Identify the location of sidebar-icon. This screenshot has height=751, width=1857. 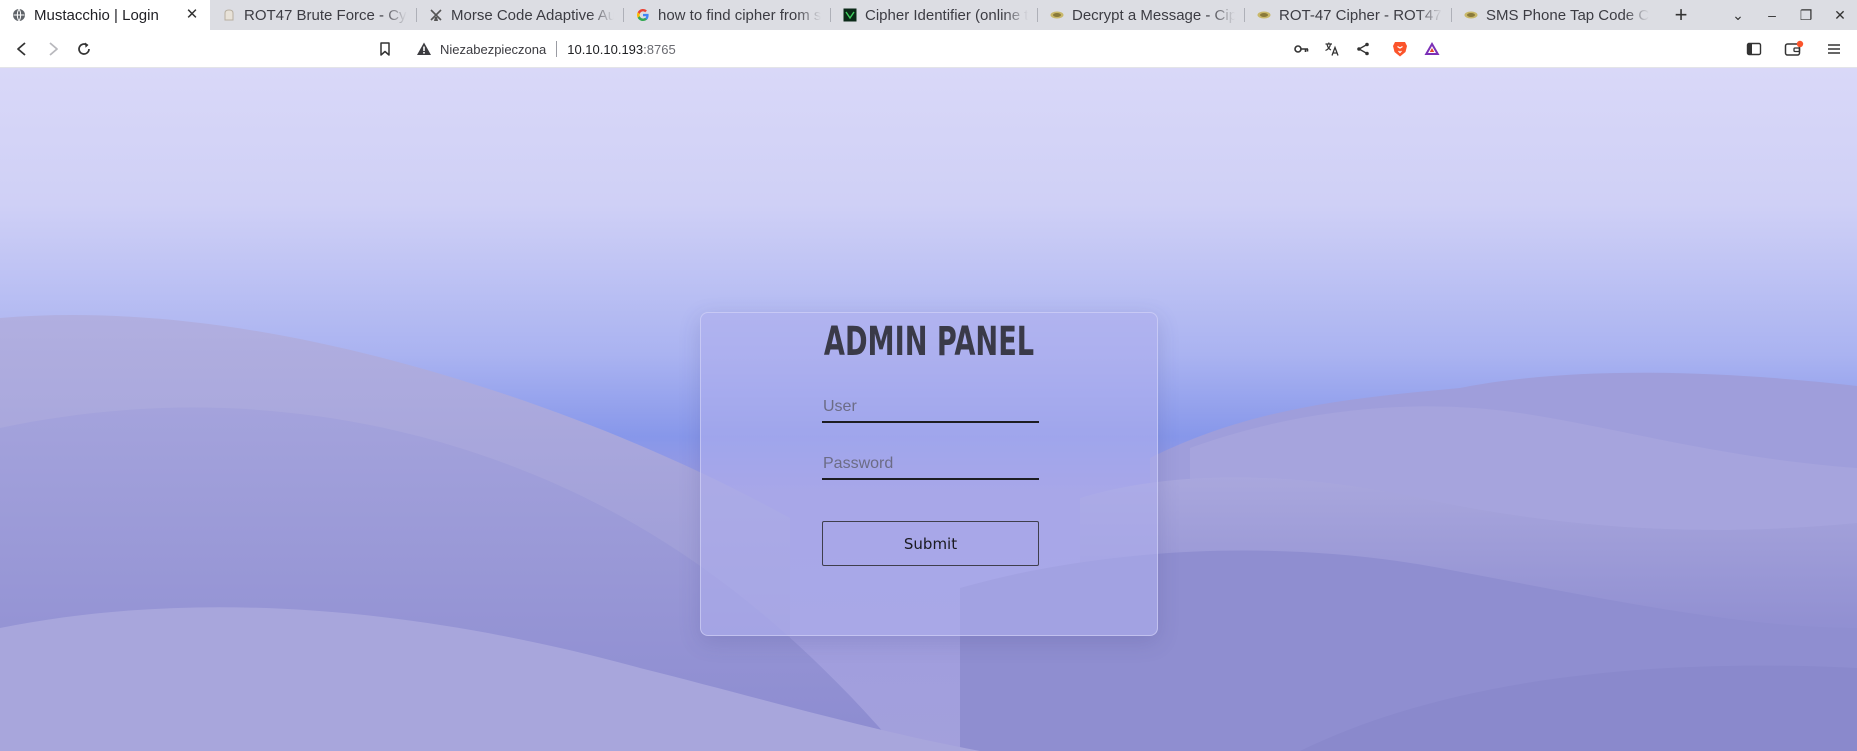
(1754, 49).